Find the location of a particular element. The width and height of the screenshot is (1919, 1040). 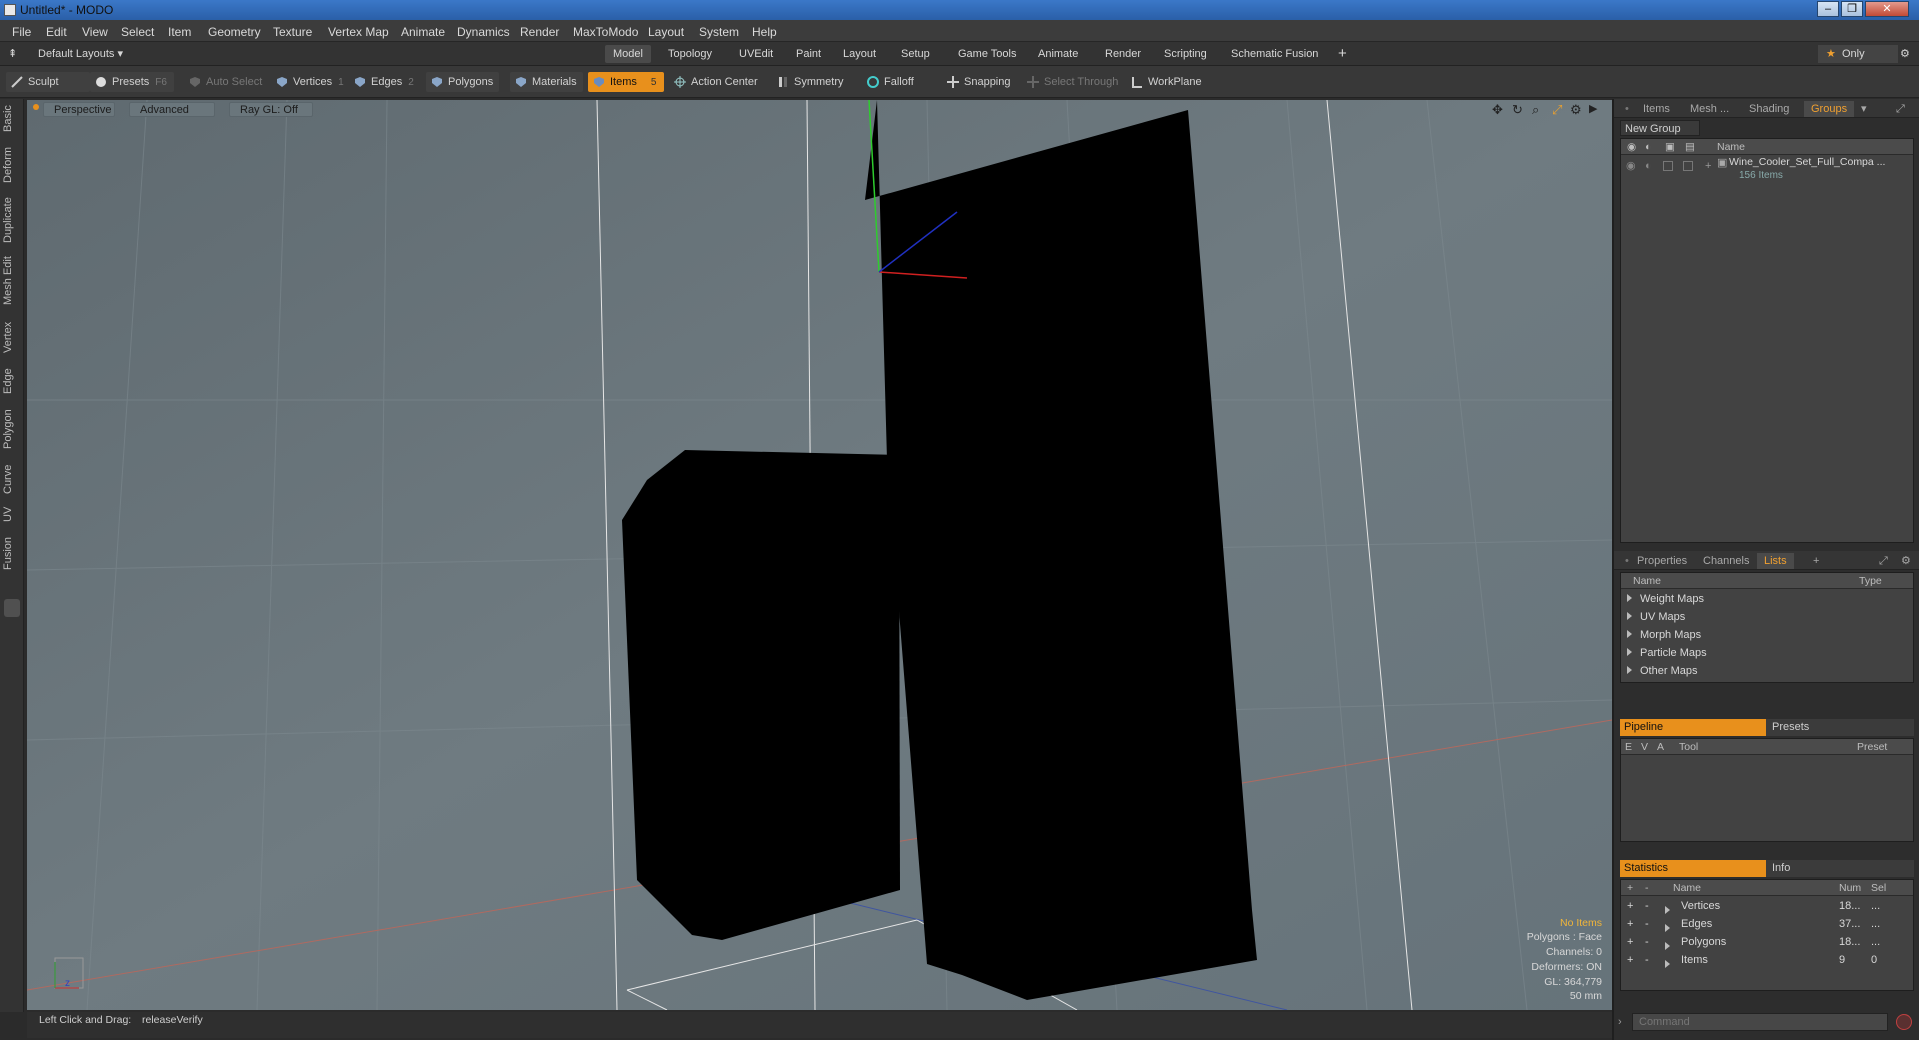

add-tab-button: + is located at coordinates (1342, 54).